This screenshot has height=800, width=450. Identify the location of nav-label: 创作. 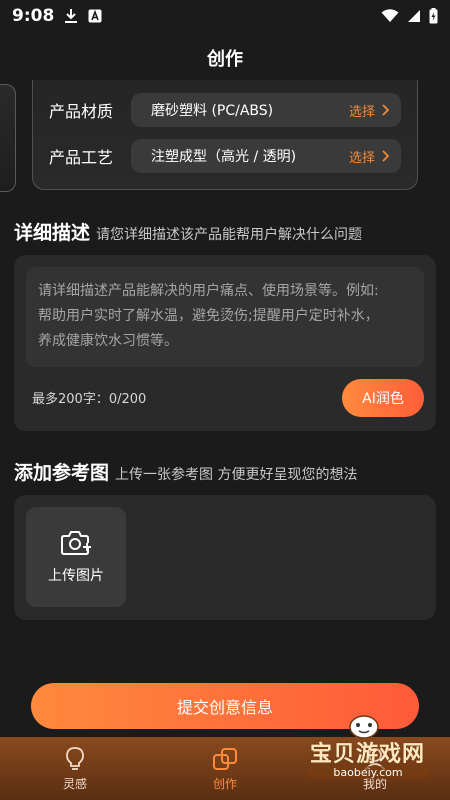
(224, 783).